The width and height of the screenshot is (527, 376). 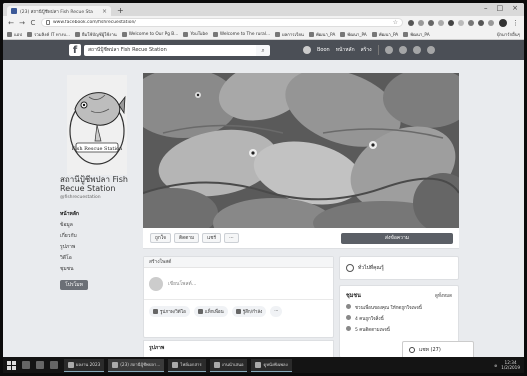 What do you see at coordinates (345, 50) in the screenshot?
I see `home-link: หน้าหลัก` at bounding box center [345, 50].